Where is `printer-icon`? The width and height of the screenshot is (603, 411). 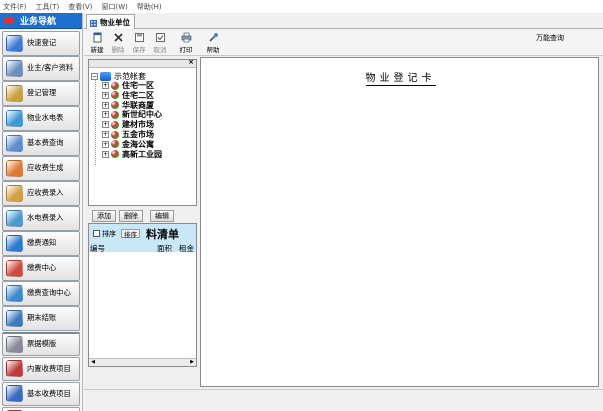 printer-icon is located at coordinates (186, 37).